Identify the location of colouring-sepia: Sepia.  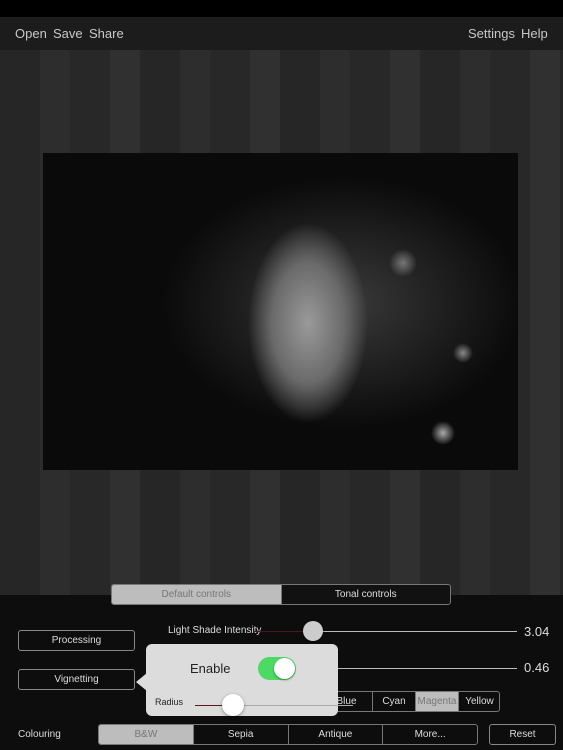
(240, 734).